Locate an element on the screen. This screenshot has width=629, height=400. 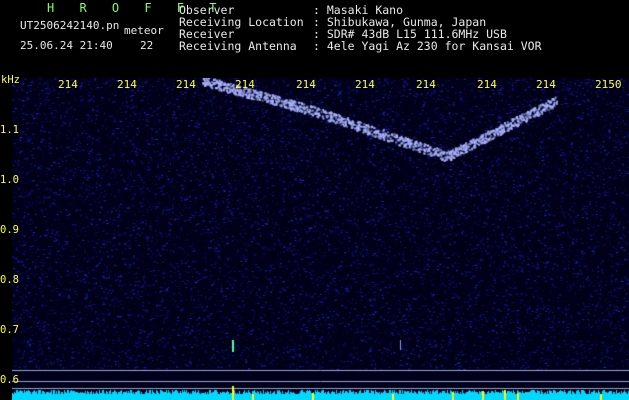
datetime-label: 25.06.24 21:40 is located at coordinates (66, 45).